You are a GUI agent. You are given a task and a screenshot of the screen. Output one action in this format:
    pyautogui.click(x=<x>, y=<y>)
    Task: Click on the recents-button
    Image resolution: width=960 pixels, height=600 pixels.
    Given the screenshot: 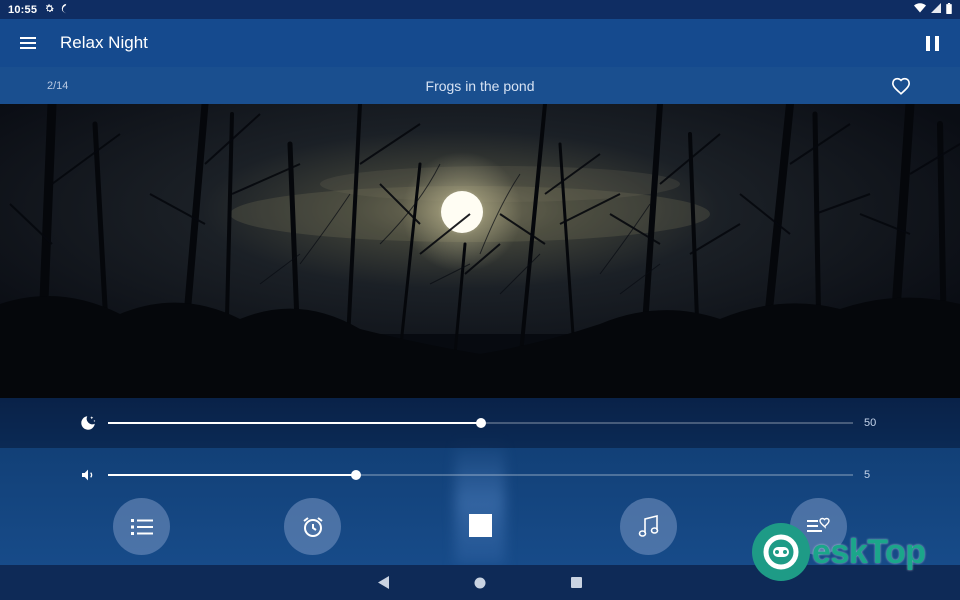 What is the action you would take?
    pyautogui.click(x=576, y=582)
    